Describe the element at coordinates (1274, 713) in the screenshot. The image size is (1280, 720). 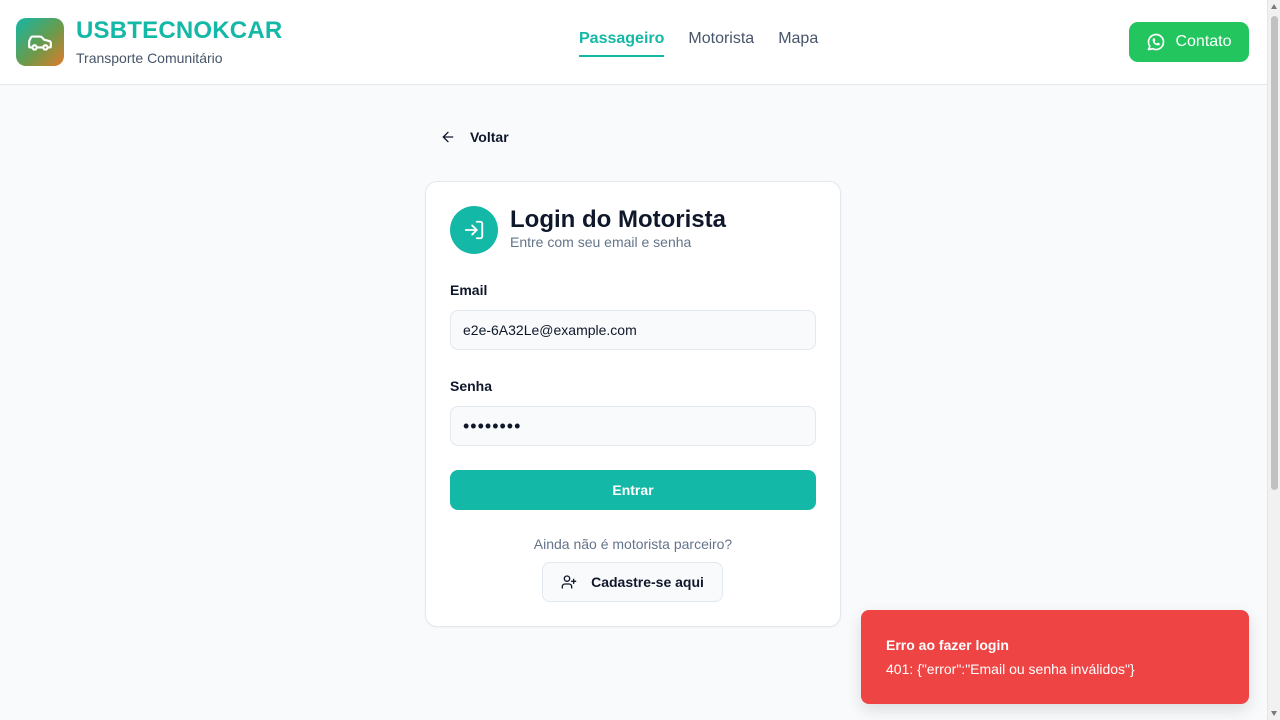
I see `scroll-down-icon` at that location.